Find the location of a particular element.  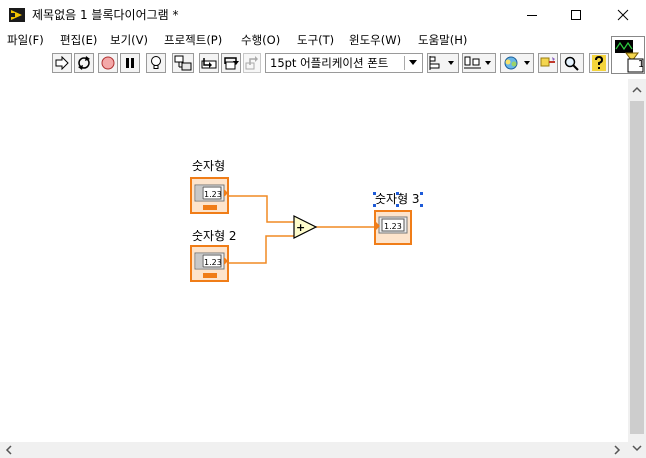

step-into-button is located at coordinates (209, 63).